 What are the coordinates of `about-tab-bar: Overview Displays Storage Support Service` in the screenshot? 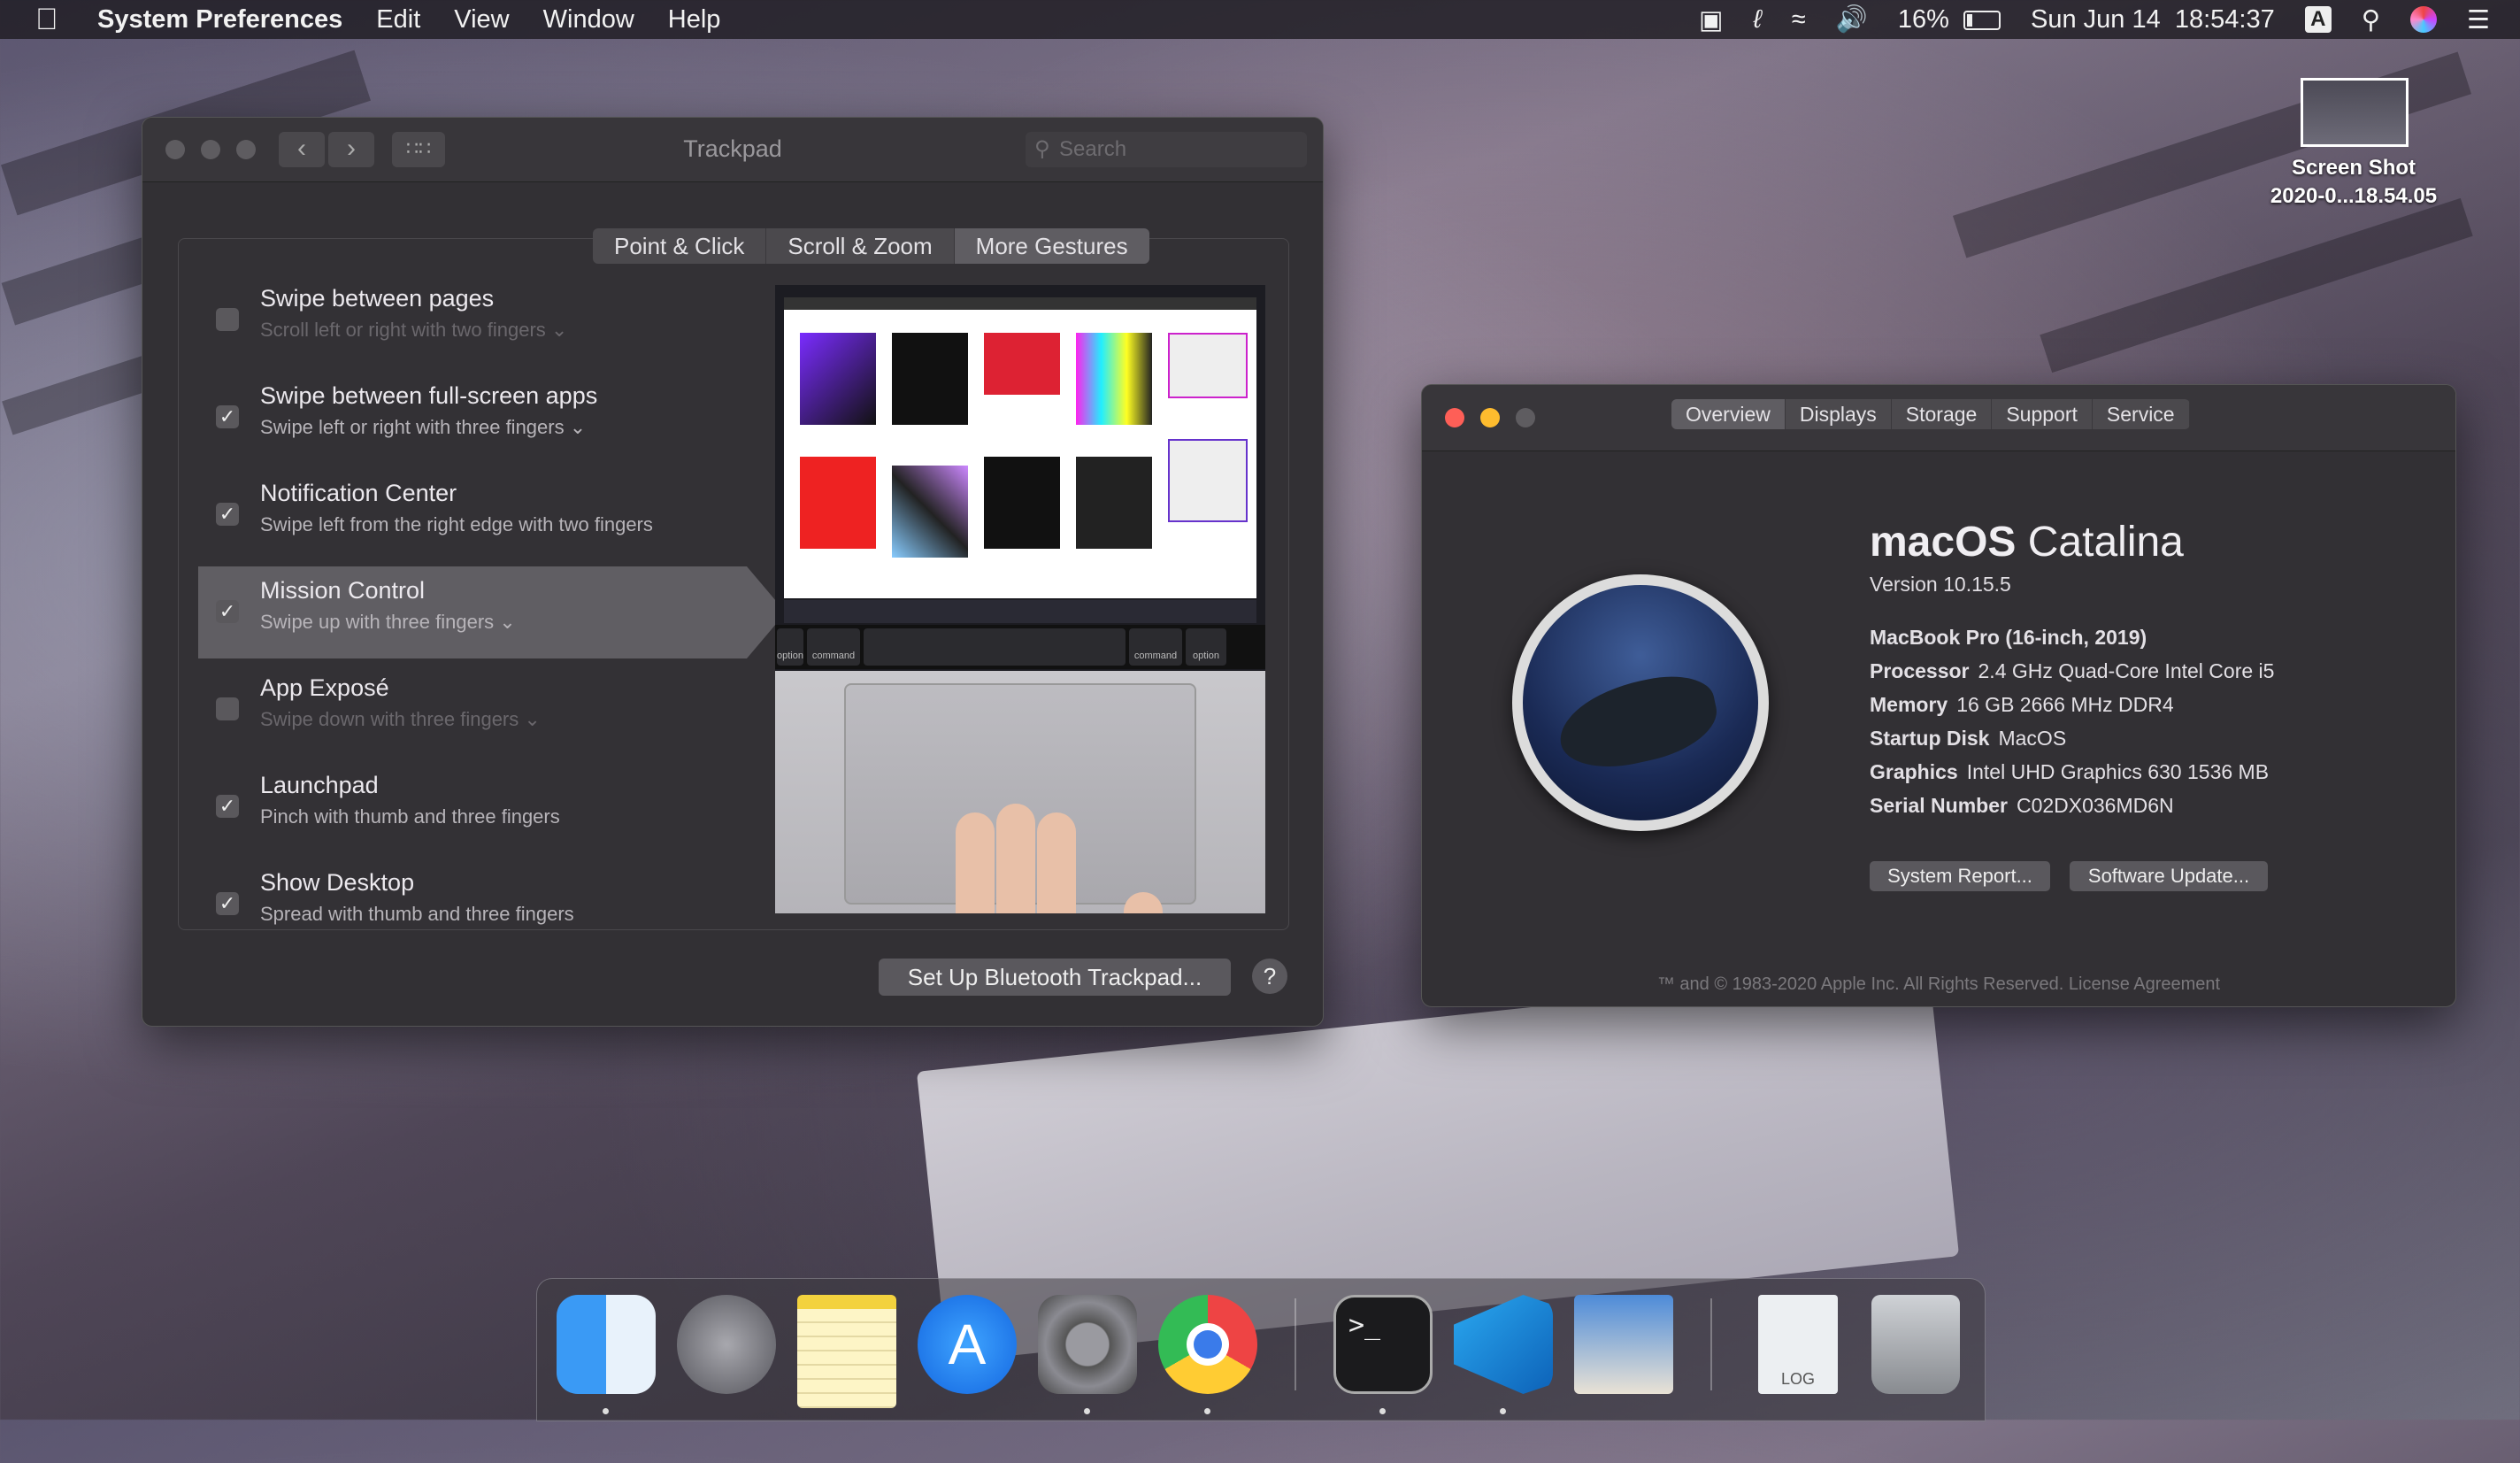 It's located at (1931, 414).